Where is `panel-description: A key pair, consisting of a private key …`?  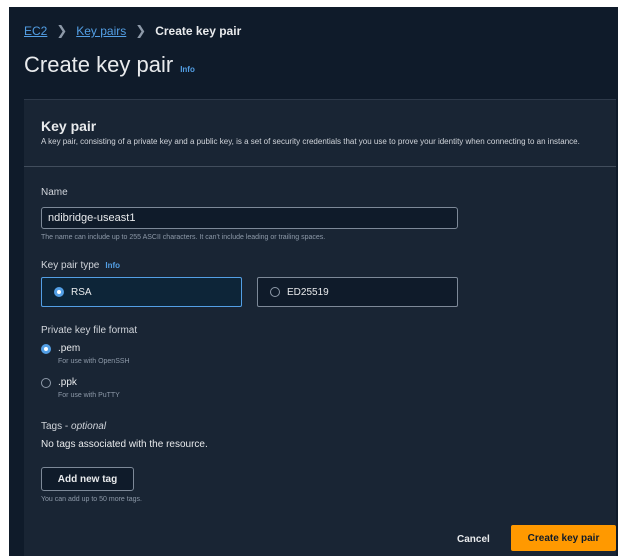
panel-description: A key pair, consisting of a private key … is located at coordinates (310, 141).